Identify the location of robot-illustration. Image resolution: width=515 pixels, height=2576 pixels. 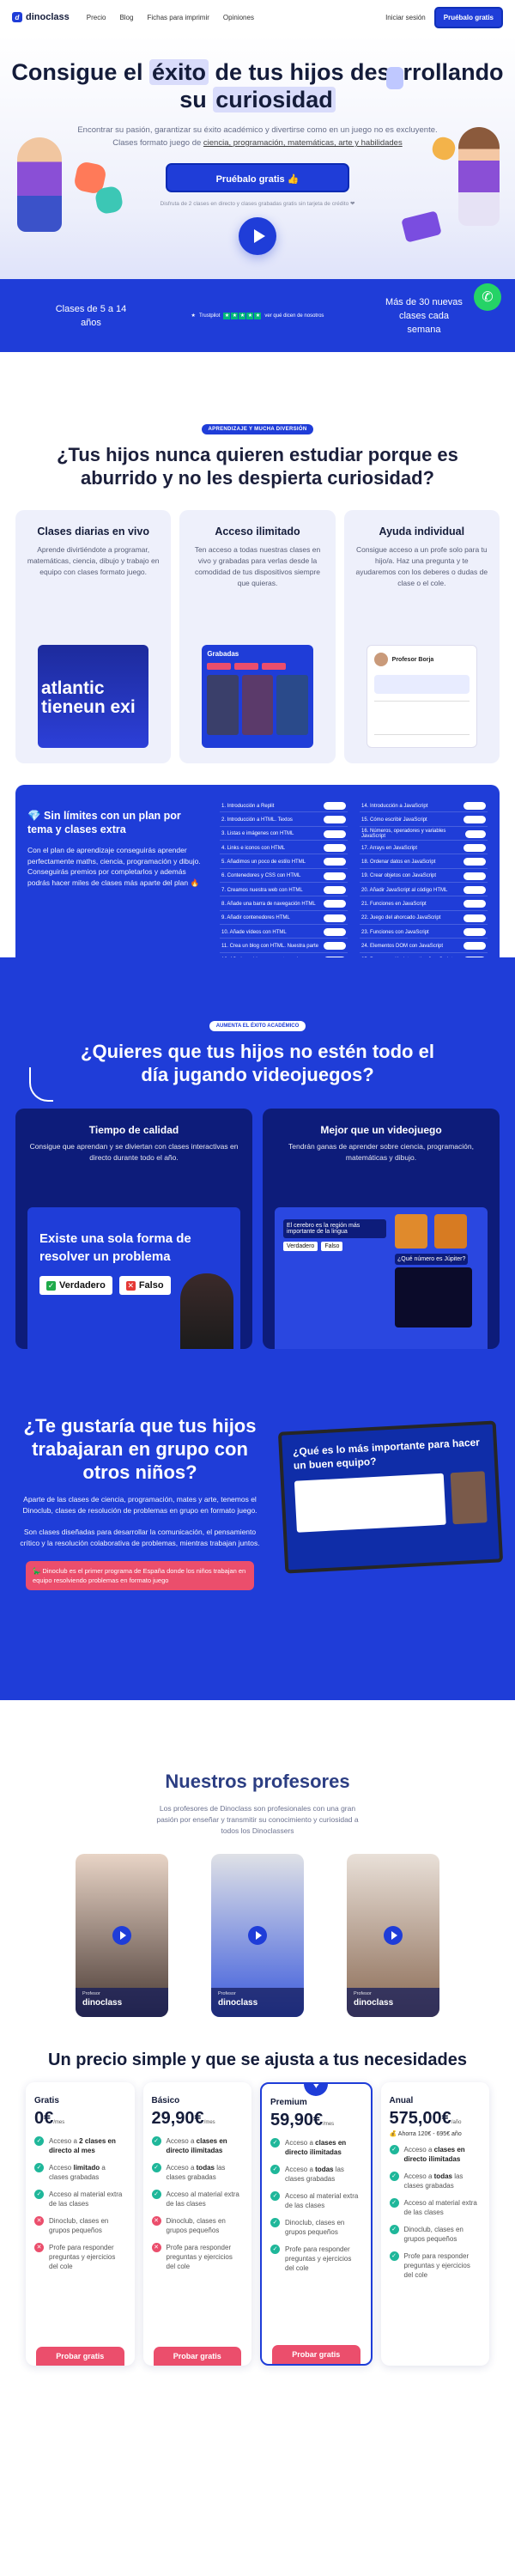
(394, 78).